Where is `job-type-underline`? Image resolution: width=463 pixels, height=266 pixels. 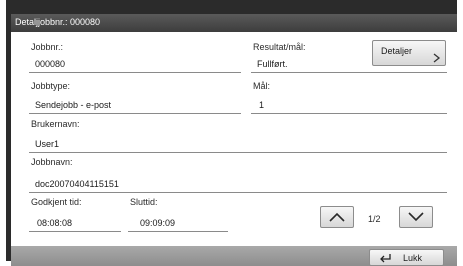
job-type-underline is located at coordinates (135, 113).